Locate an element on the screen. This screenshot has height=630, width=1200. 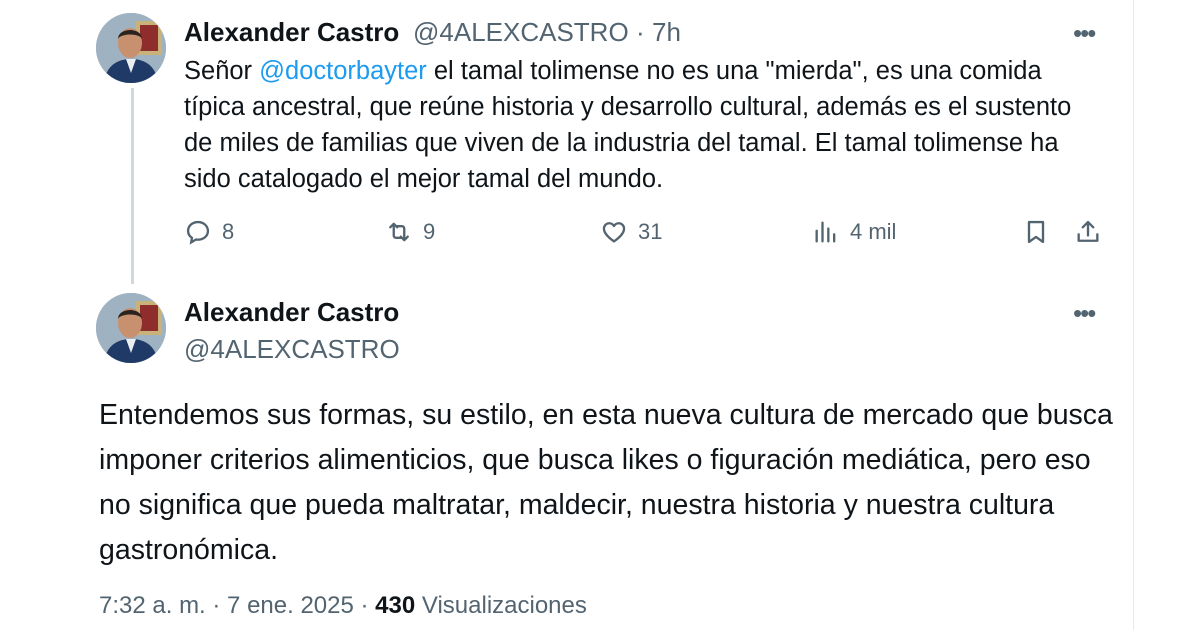
tweet-text-prefix: Señor is located at coordinates (222, 71).